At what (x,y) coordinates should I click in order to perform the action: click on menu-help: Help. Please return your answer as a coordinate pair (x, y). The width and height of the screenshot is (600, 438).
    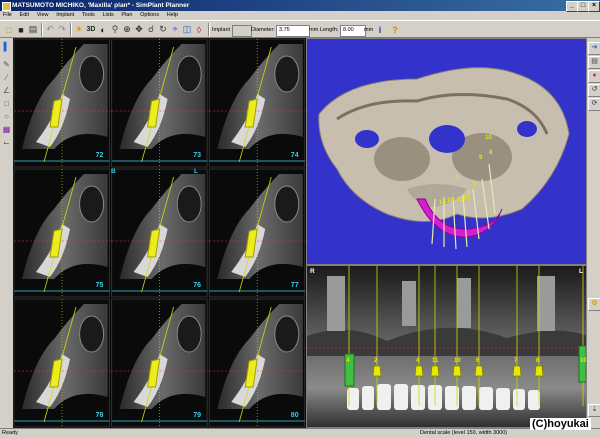
    Looking at the image, I should click on (172, 15).